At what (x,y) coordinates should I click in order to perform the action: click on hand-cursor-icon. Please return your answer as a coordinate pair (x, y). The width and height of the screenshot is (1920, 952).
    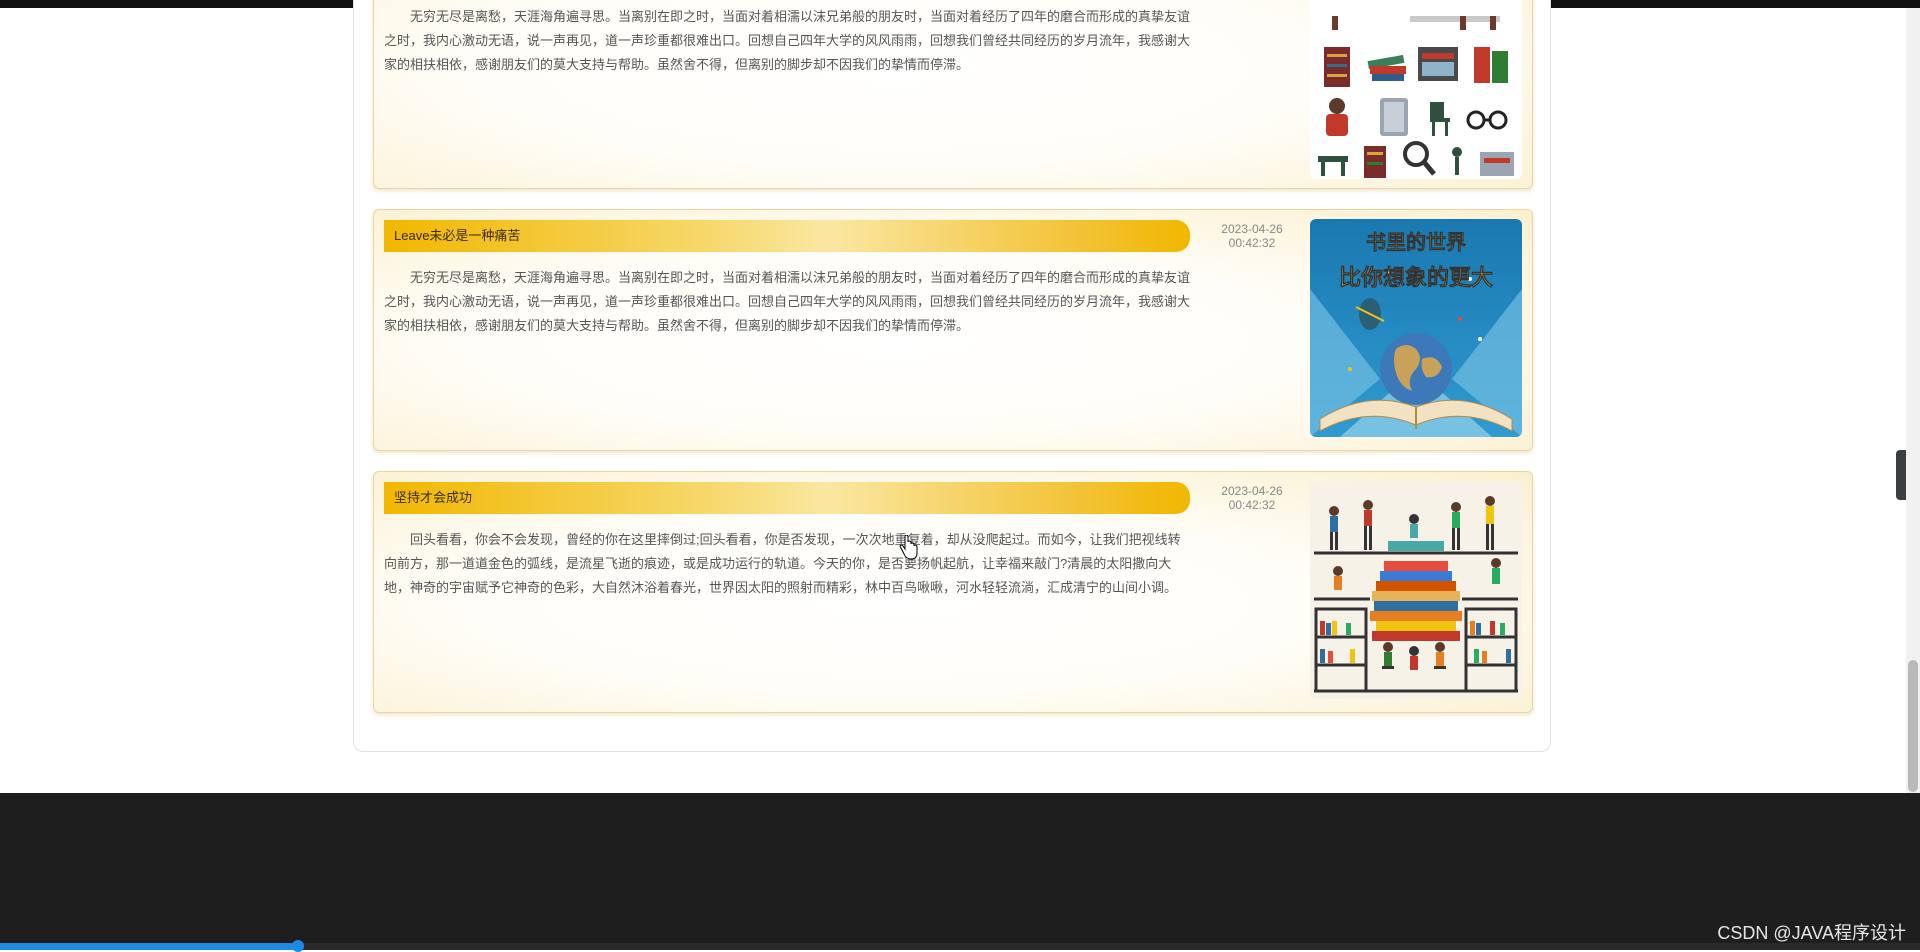
    Looking at the image, I should click on (908, 547).